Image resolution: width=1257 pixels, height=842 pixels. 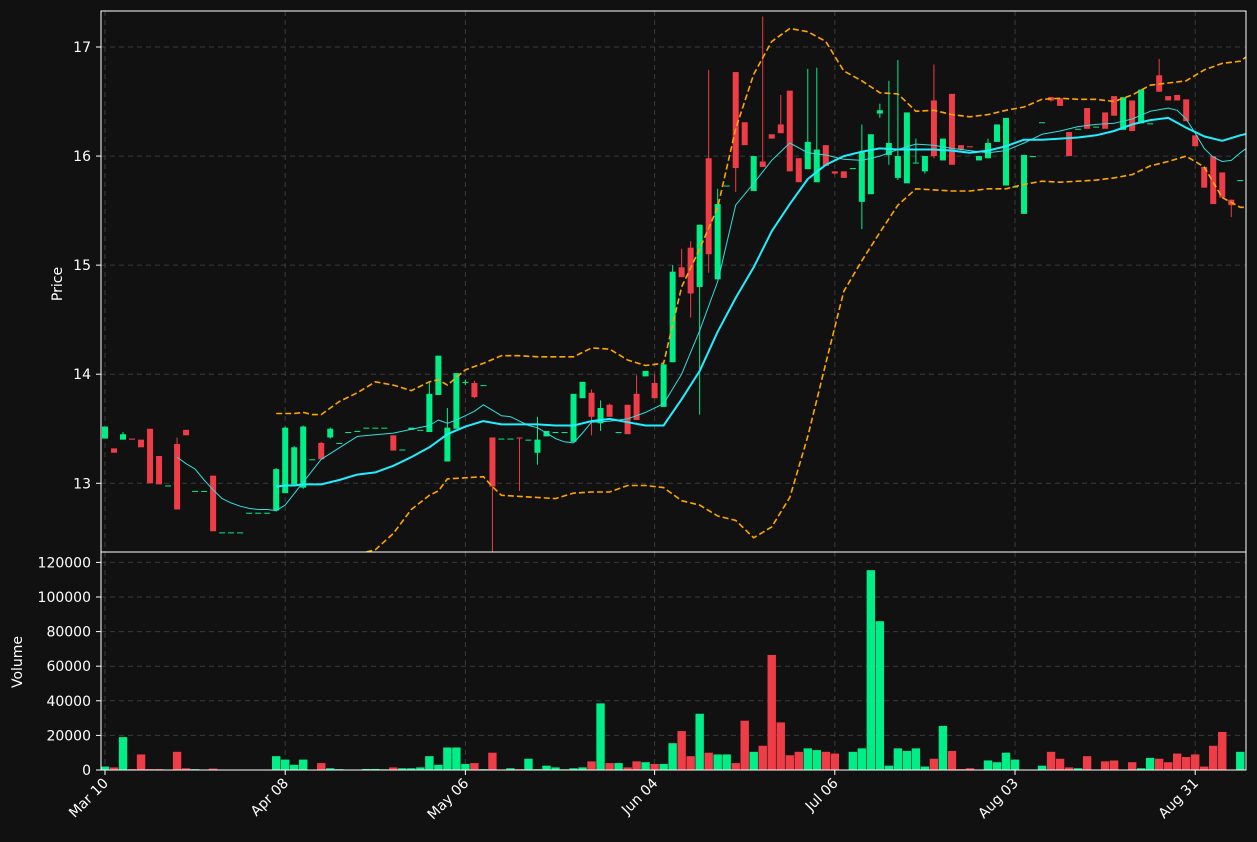 I want to click on price-tick-label: 13, so click(x=82, y=484).